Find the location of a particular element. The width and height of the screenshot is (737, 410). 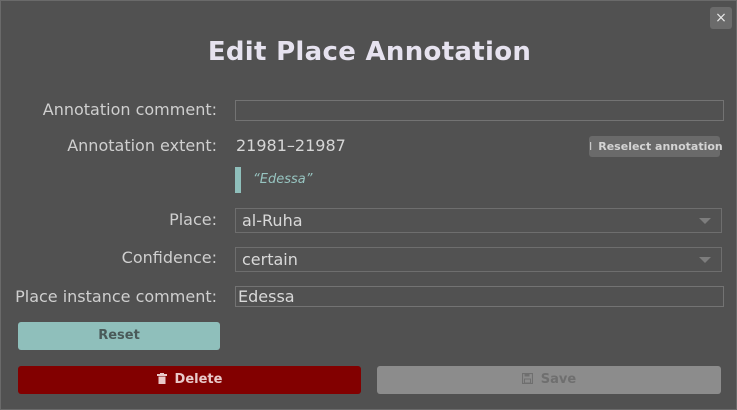

place-select-value: al-Ruha is located at coordinates (272, 220).